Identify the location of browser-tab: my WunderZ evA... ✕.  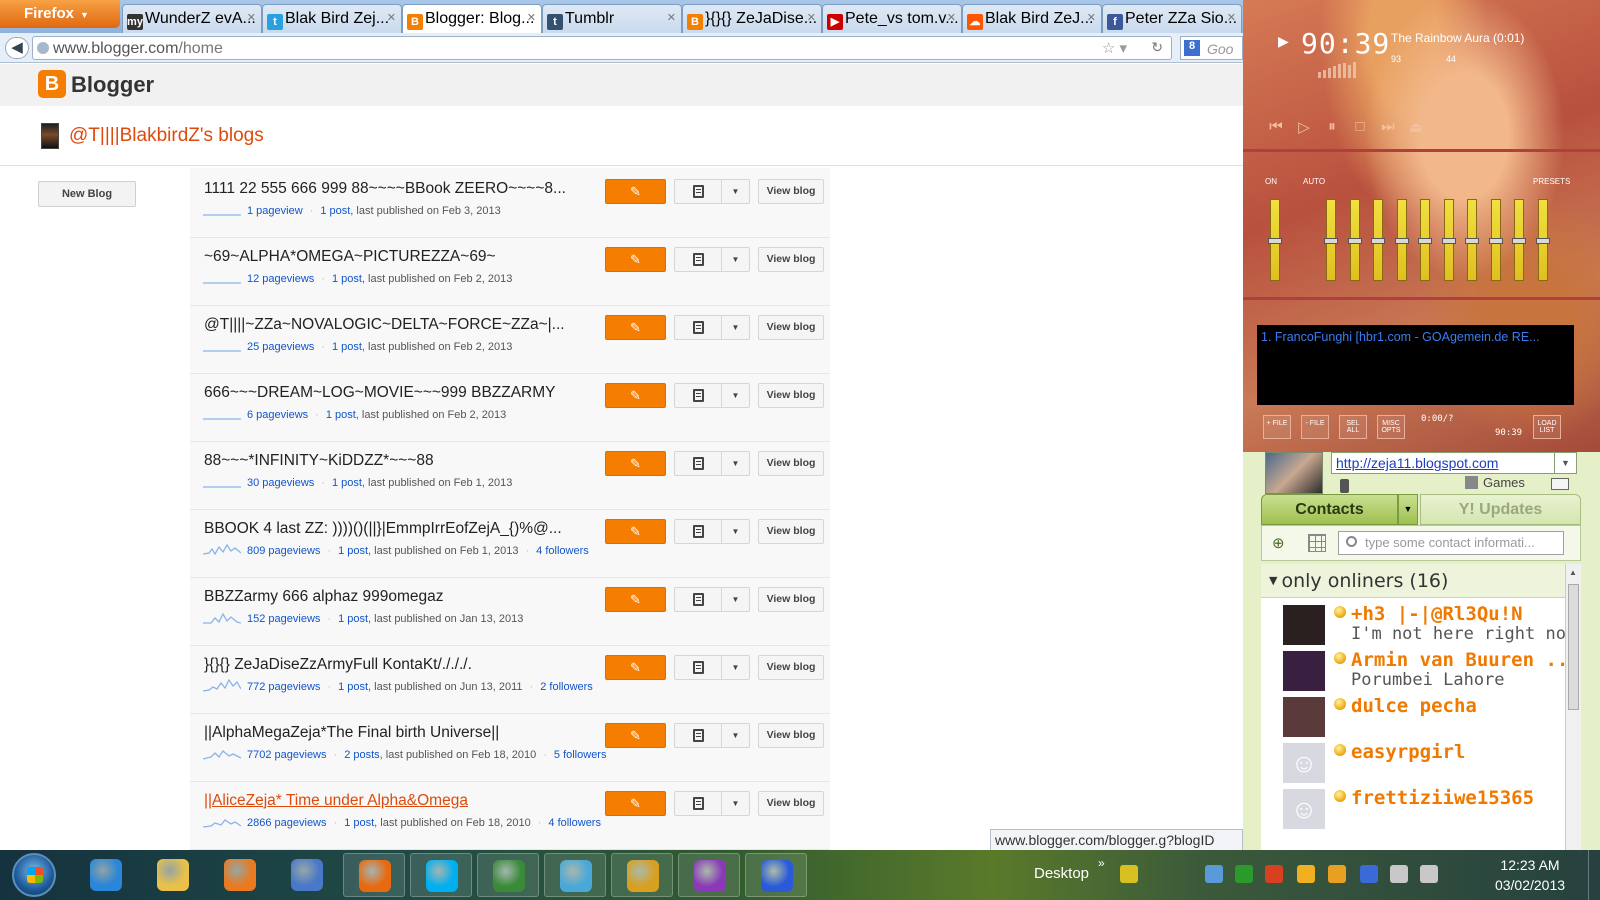
(192, 18).